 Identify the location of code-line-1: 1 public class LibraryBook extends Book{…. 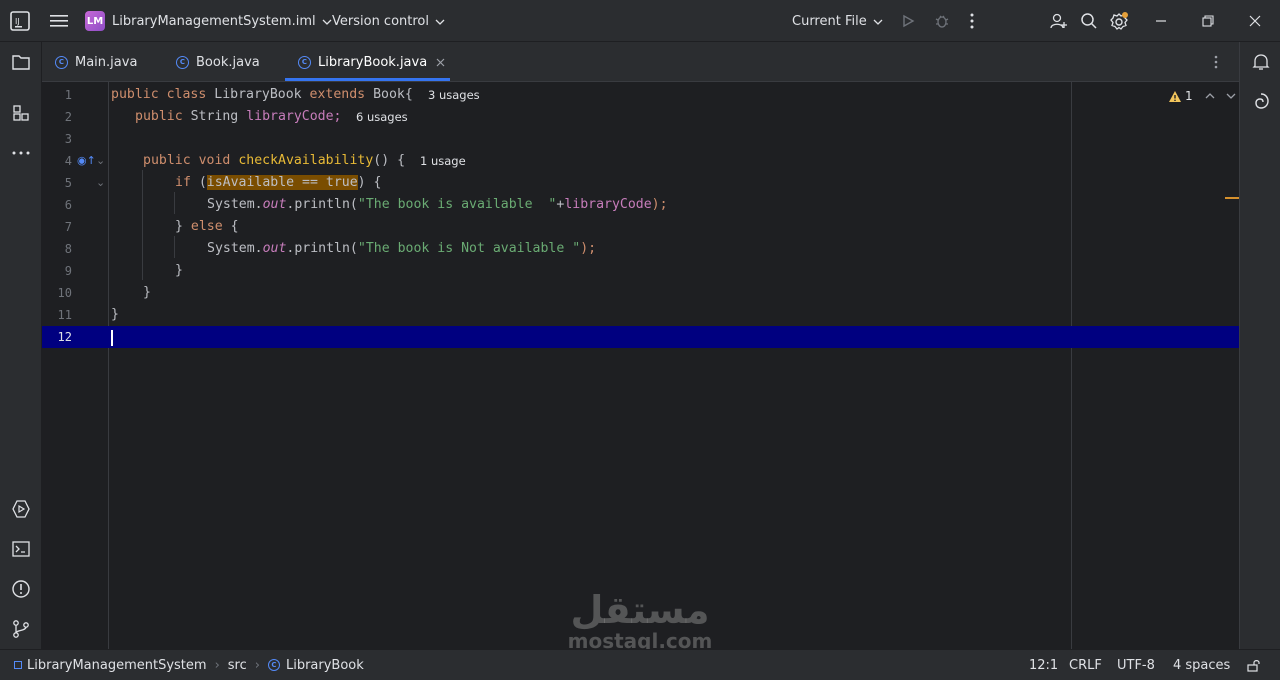
(640, 95).